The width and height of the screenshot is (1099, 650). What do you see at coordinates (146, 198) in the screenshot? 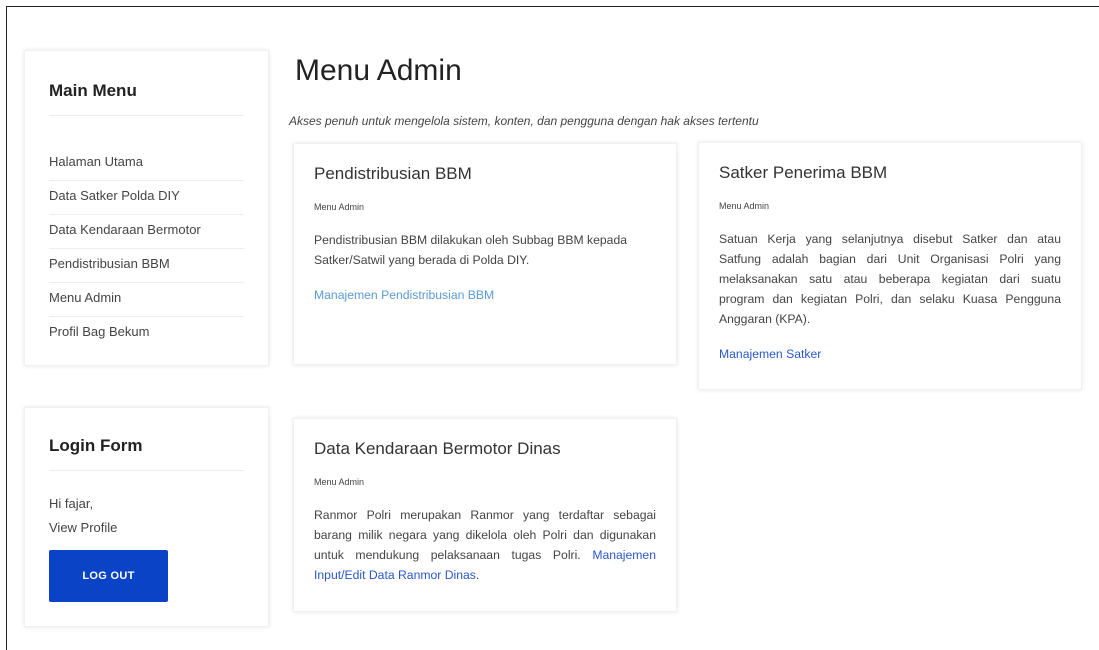
I see `sidebar-item-data-satker: Data Satker Polda DIY` at bounding box center [146, 198].